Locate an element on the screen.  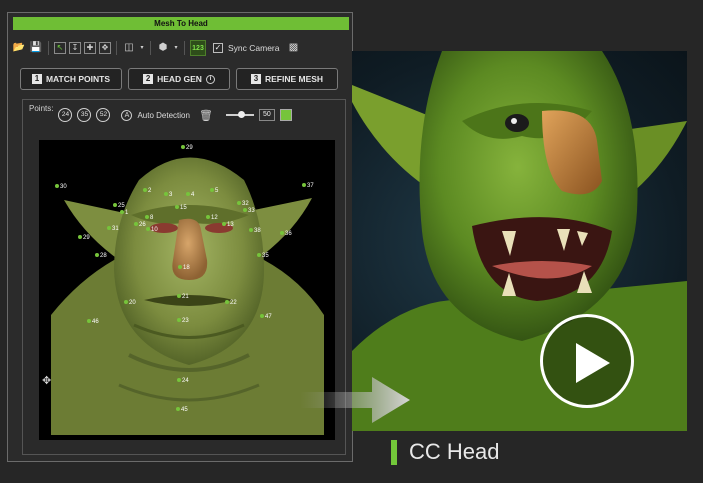
cube-dropdown-icon: ▾ is located at coordinates (176, 48).